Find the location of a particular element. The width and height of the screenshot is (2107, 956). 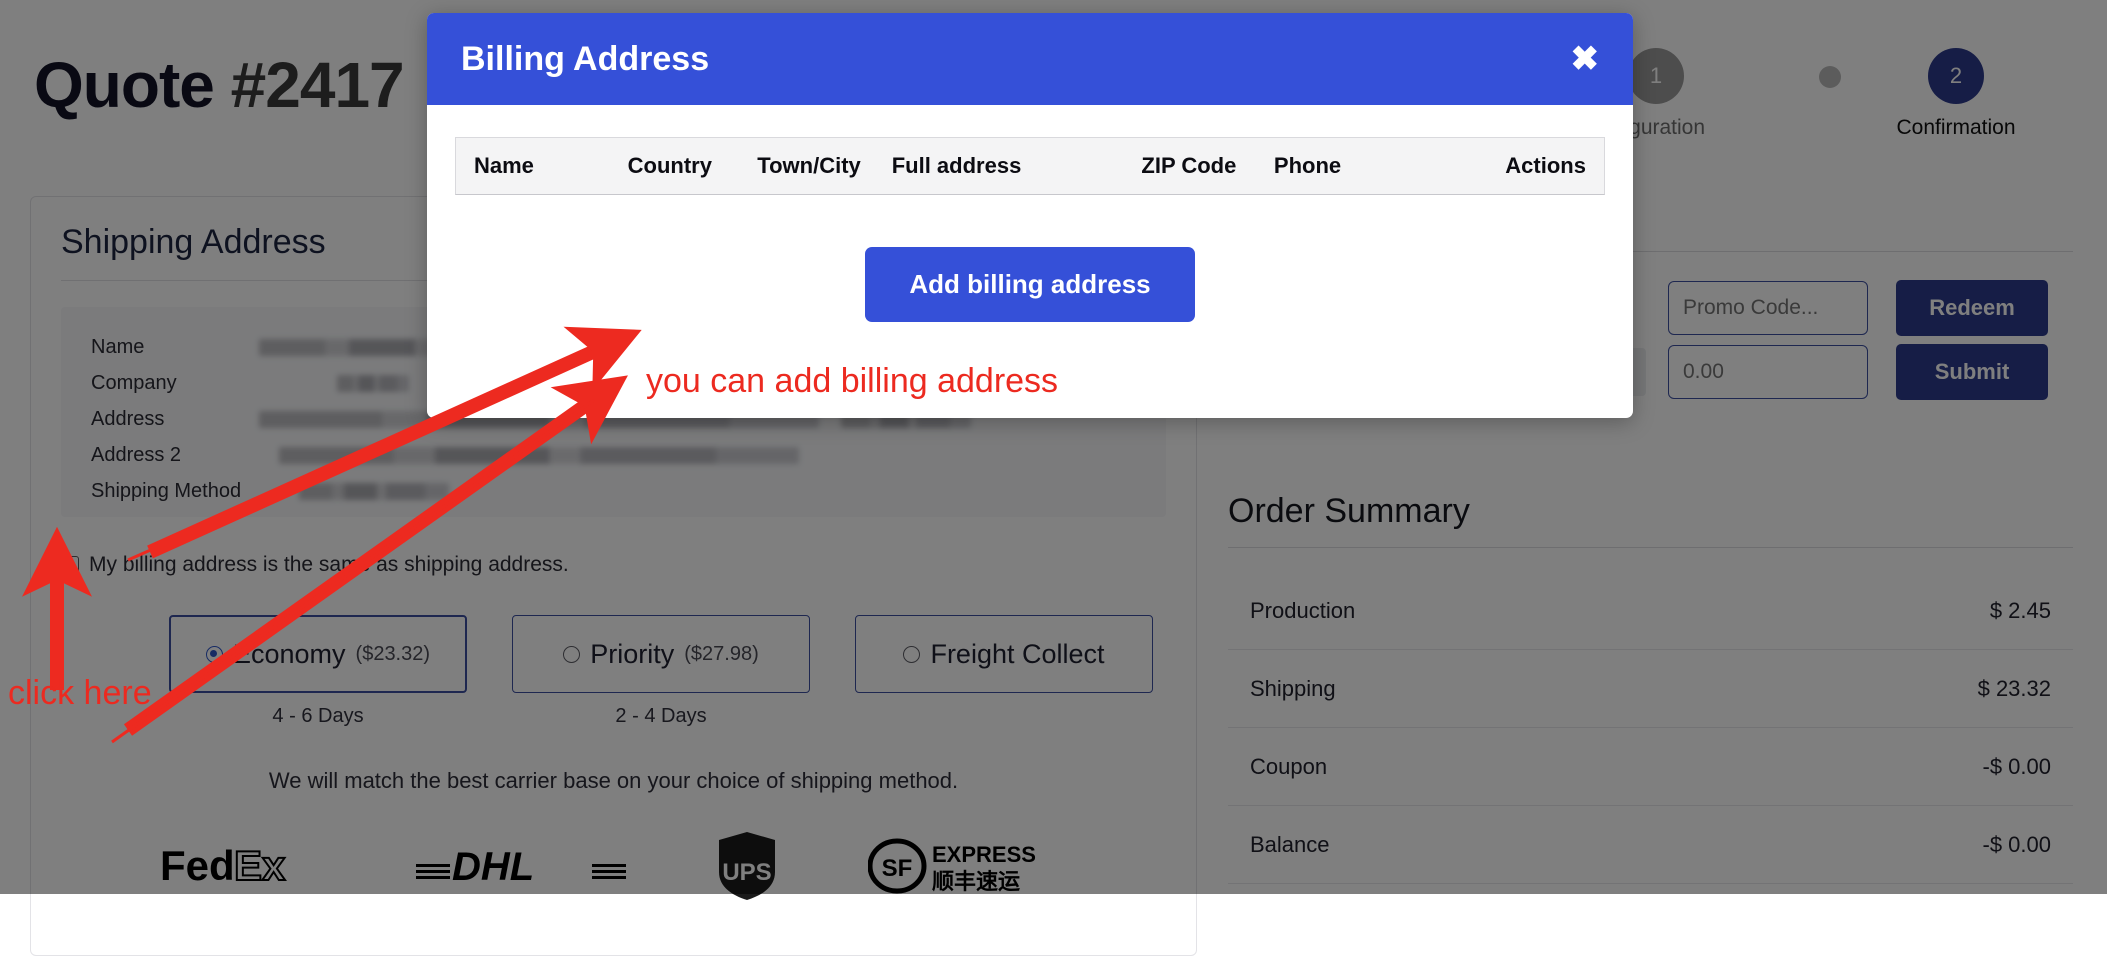

column-header-town-city: Town/City is located at coordinates (824, 166).